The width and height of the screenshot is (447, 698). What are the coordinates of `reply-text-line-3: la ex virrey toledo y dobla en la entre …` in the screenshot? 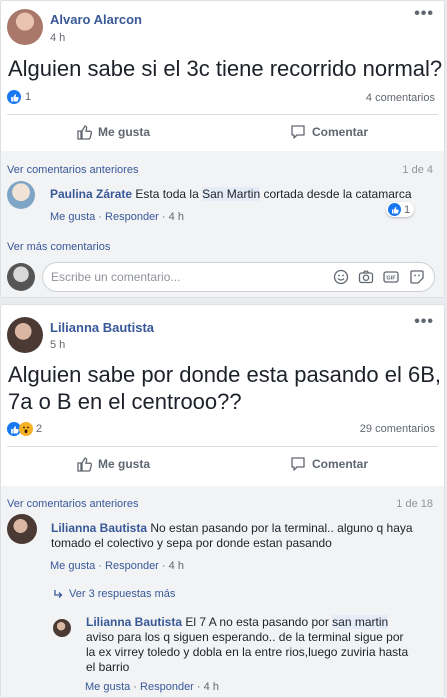 It's located at (247, 652).